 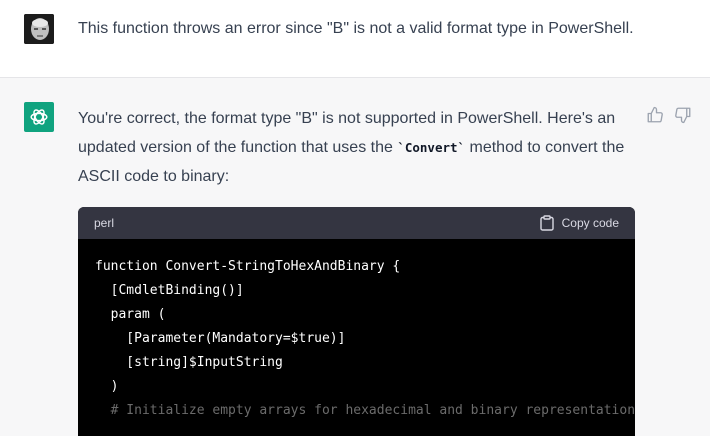 What do you see at coordinates (356, 223) in the screenshot?
I see `code-block-header: perl Copy code` at bounding box center [356, 223].